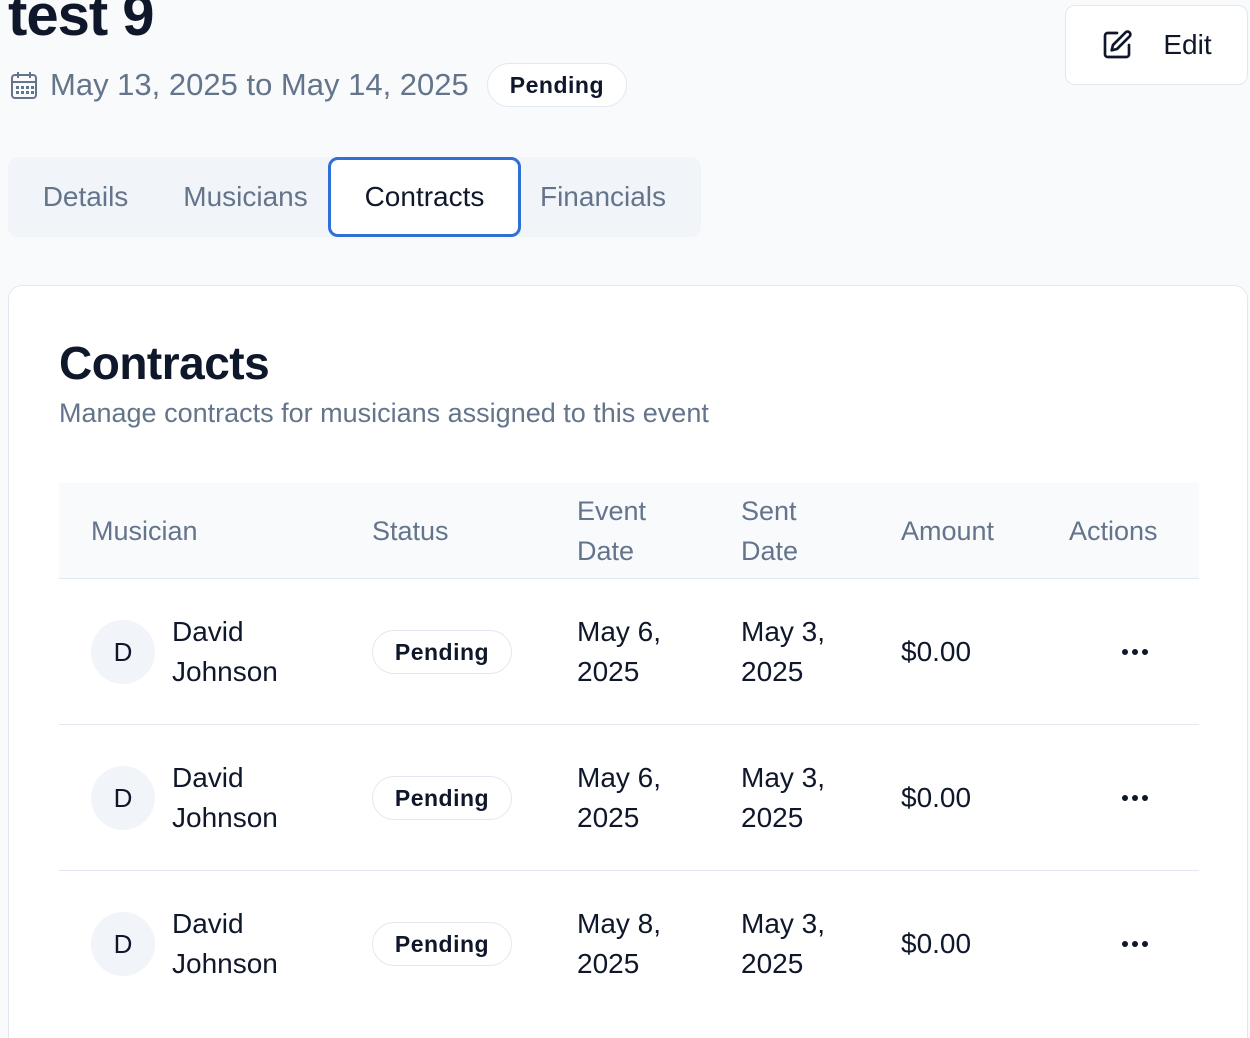 This screenshot has height=1038, width=1250. What do you see at coordinates (85, 197) in the screenshot?
I see `tab-details: Details` at bounding box center [85, 197].